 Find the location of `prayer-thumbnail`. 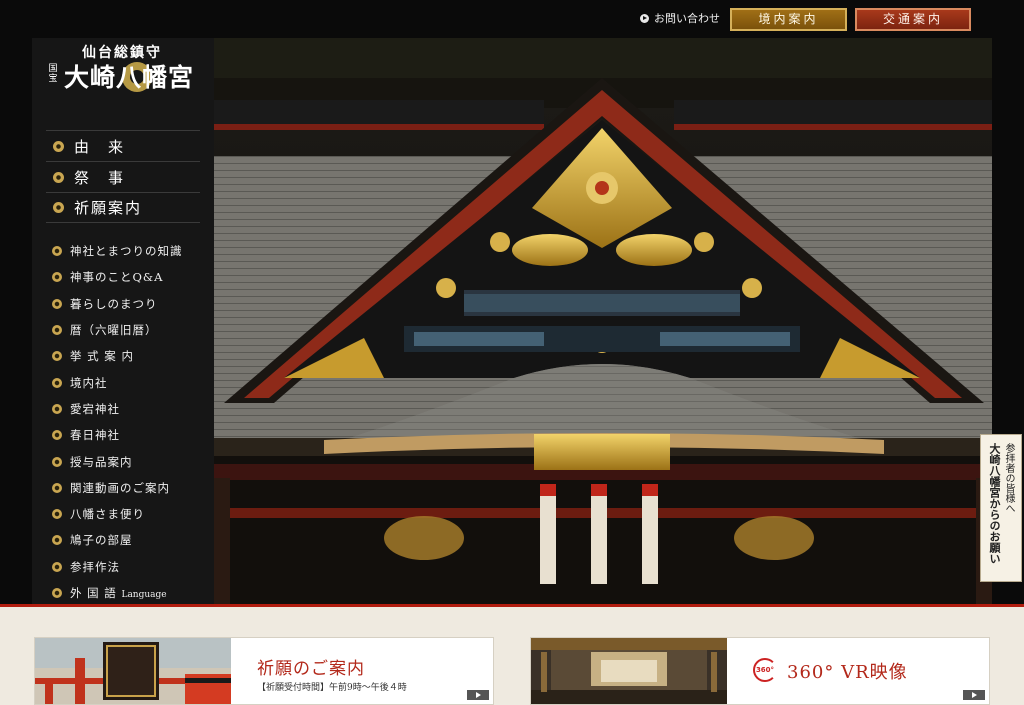

prayer-thumbnail is located at coordinates (133, 671).